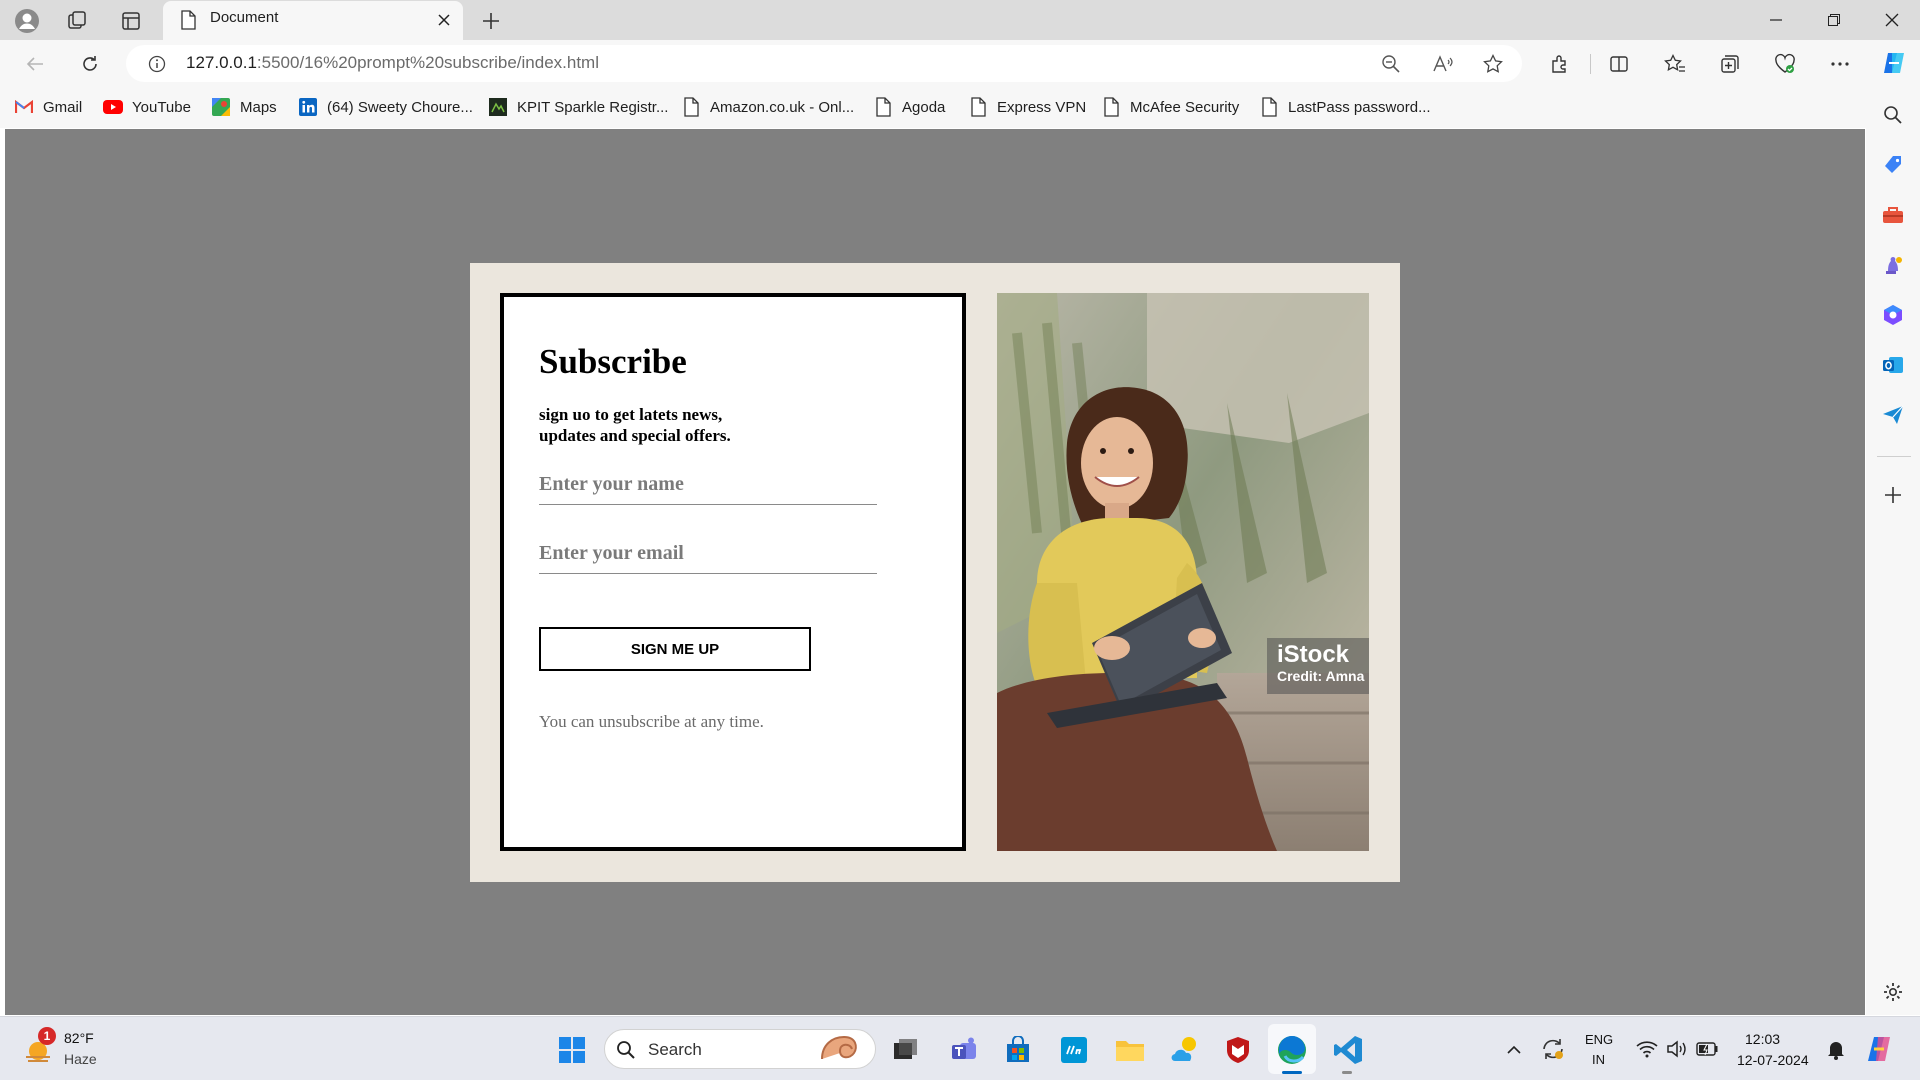 This screenshot has width=1920, height=1080. I want to click on weather-badge: 1, so click(47, 1036).